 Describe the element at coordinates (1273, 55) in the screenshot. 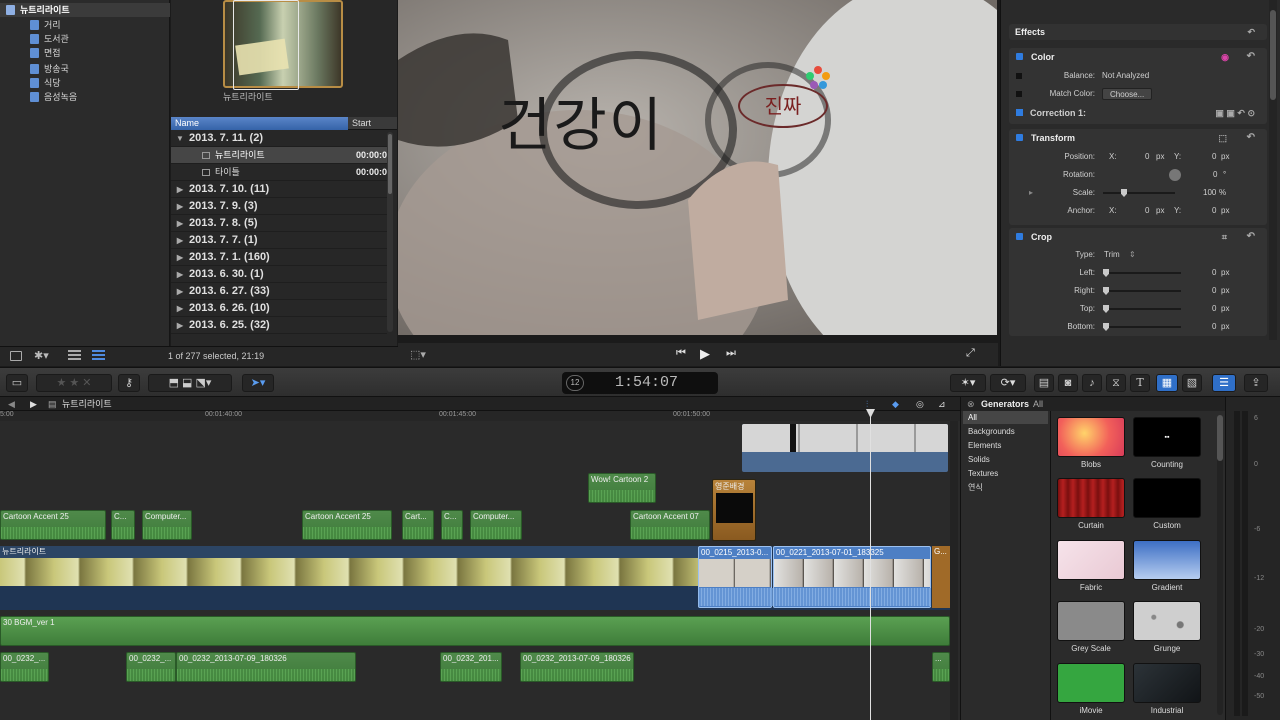

I see `scroll-thumb` at that location.